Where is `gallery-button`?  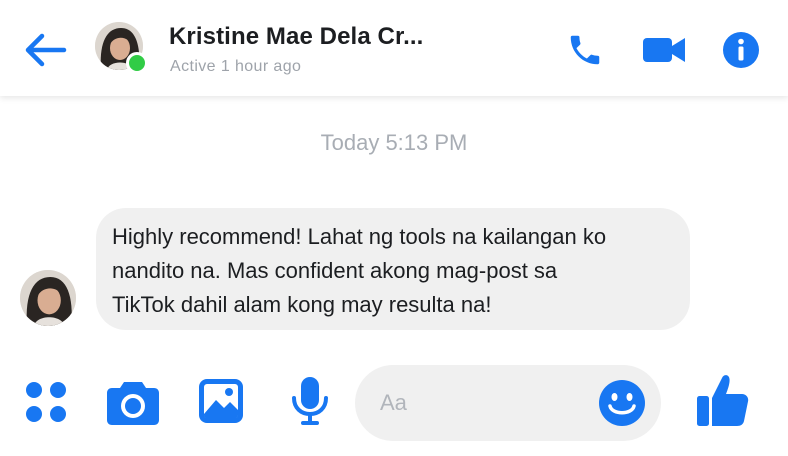 gallery-button is located at coordinates (221, 401).